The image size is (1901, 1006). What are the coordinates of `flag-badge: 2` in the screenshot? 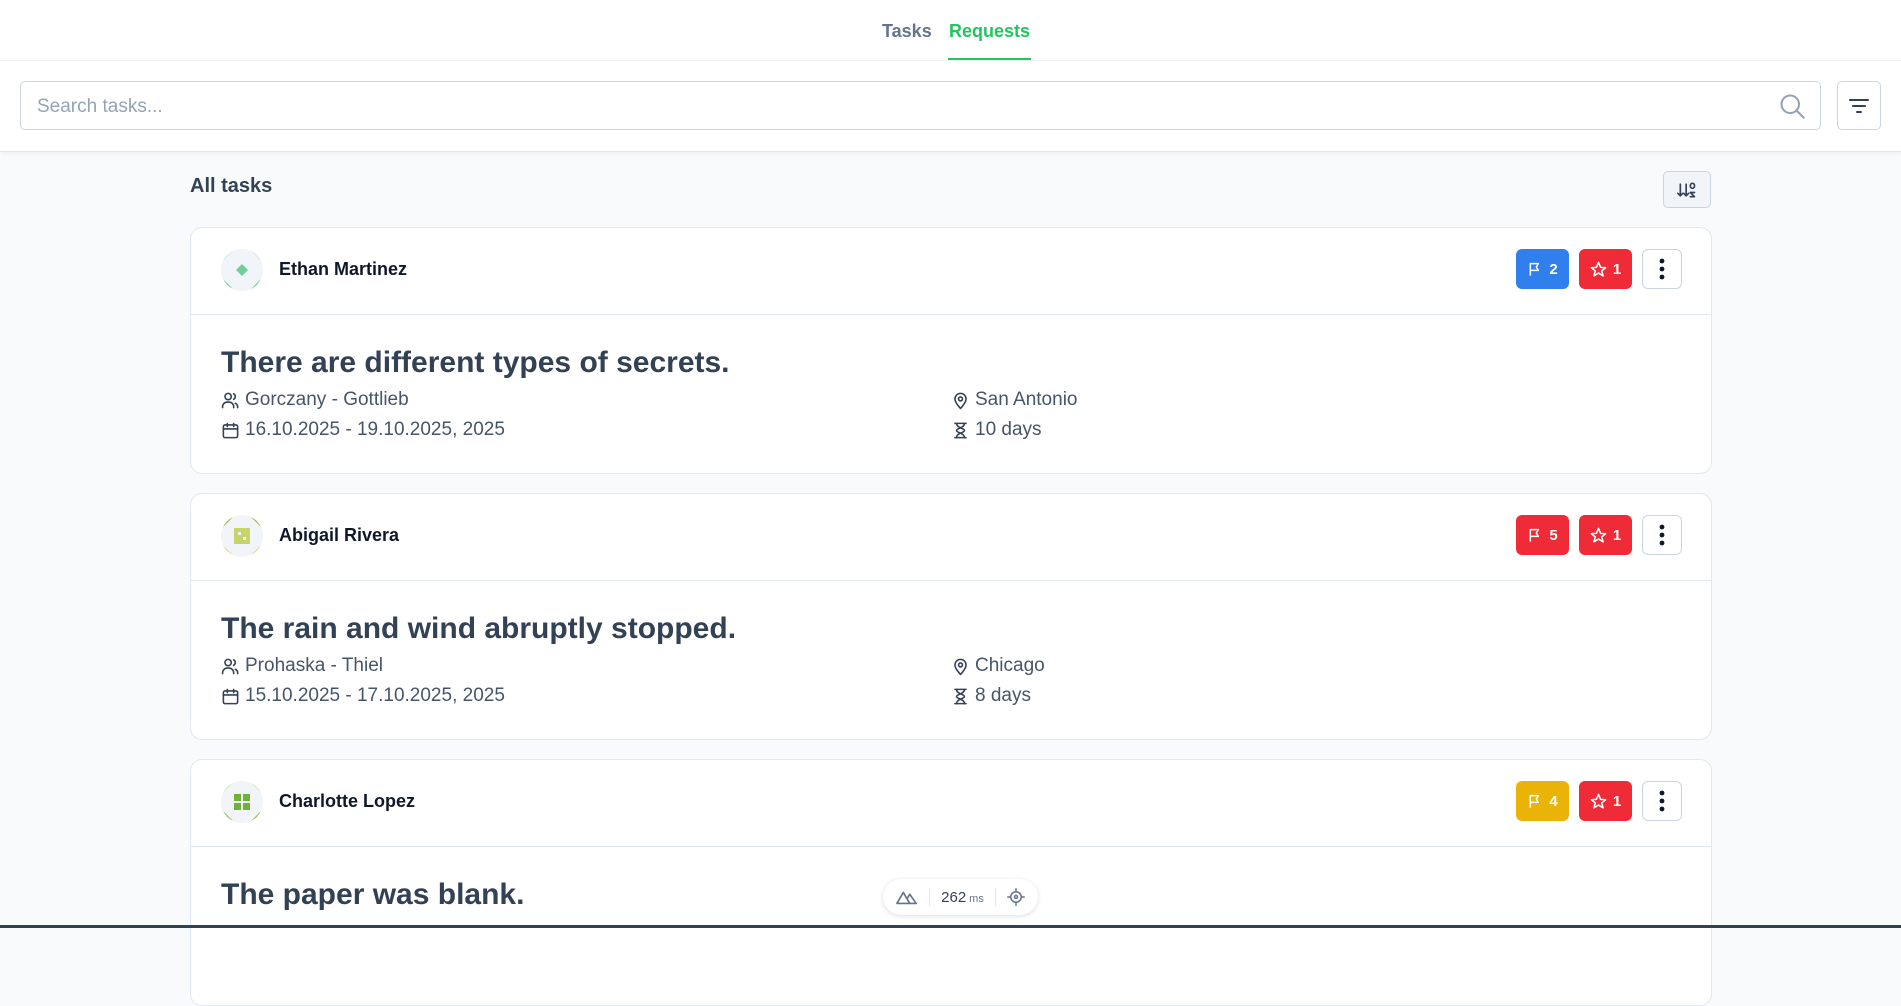 It's located at (1542, 269).